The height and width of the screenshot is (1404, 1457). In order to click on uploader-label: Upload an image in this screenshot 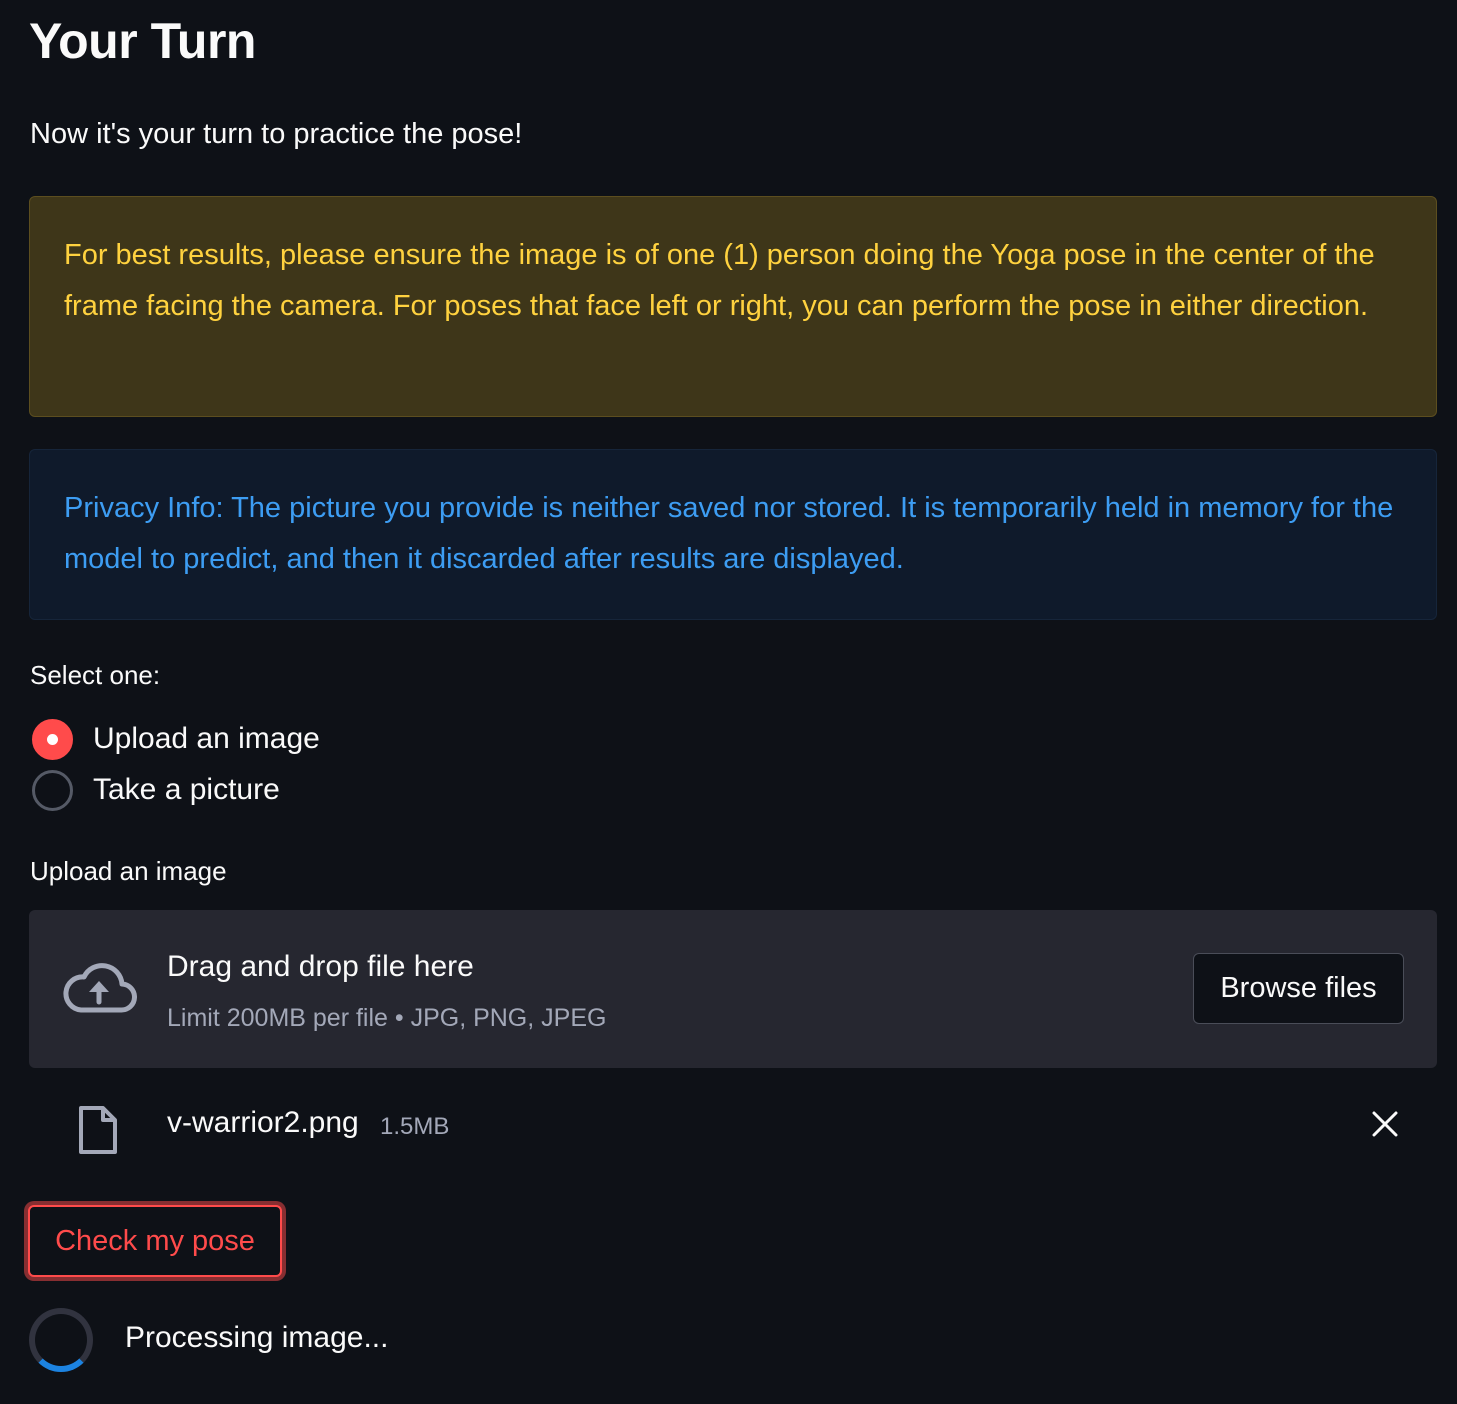, I will do `click(128, 871)`.